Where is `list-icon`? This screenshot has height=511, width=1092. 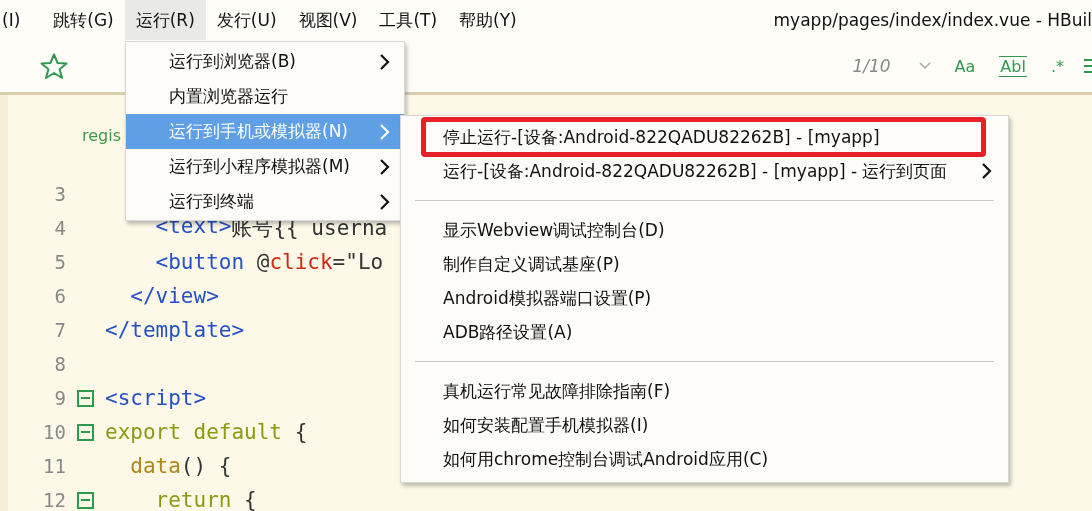
list-icon is located at coordinates (1088, 66).